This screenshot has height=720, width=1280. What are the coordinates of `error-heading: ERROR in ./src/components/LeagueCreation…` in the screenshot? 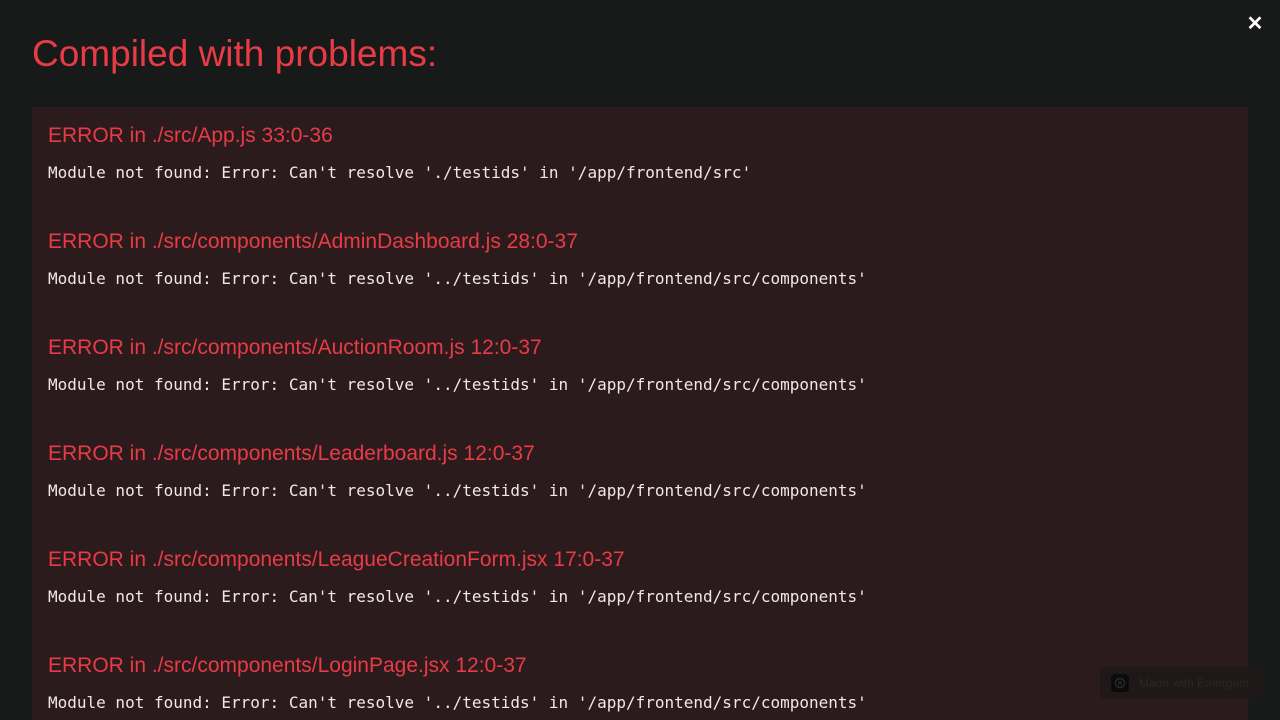 It's located at (336, 559).